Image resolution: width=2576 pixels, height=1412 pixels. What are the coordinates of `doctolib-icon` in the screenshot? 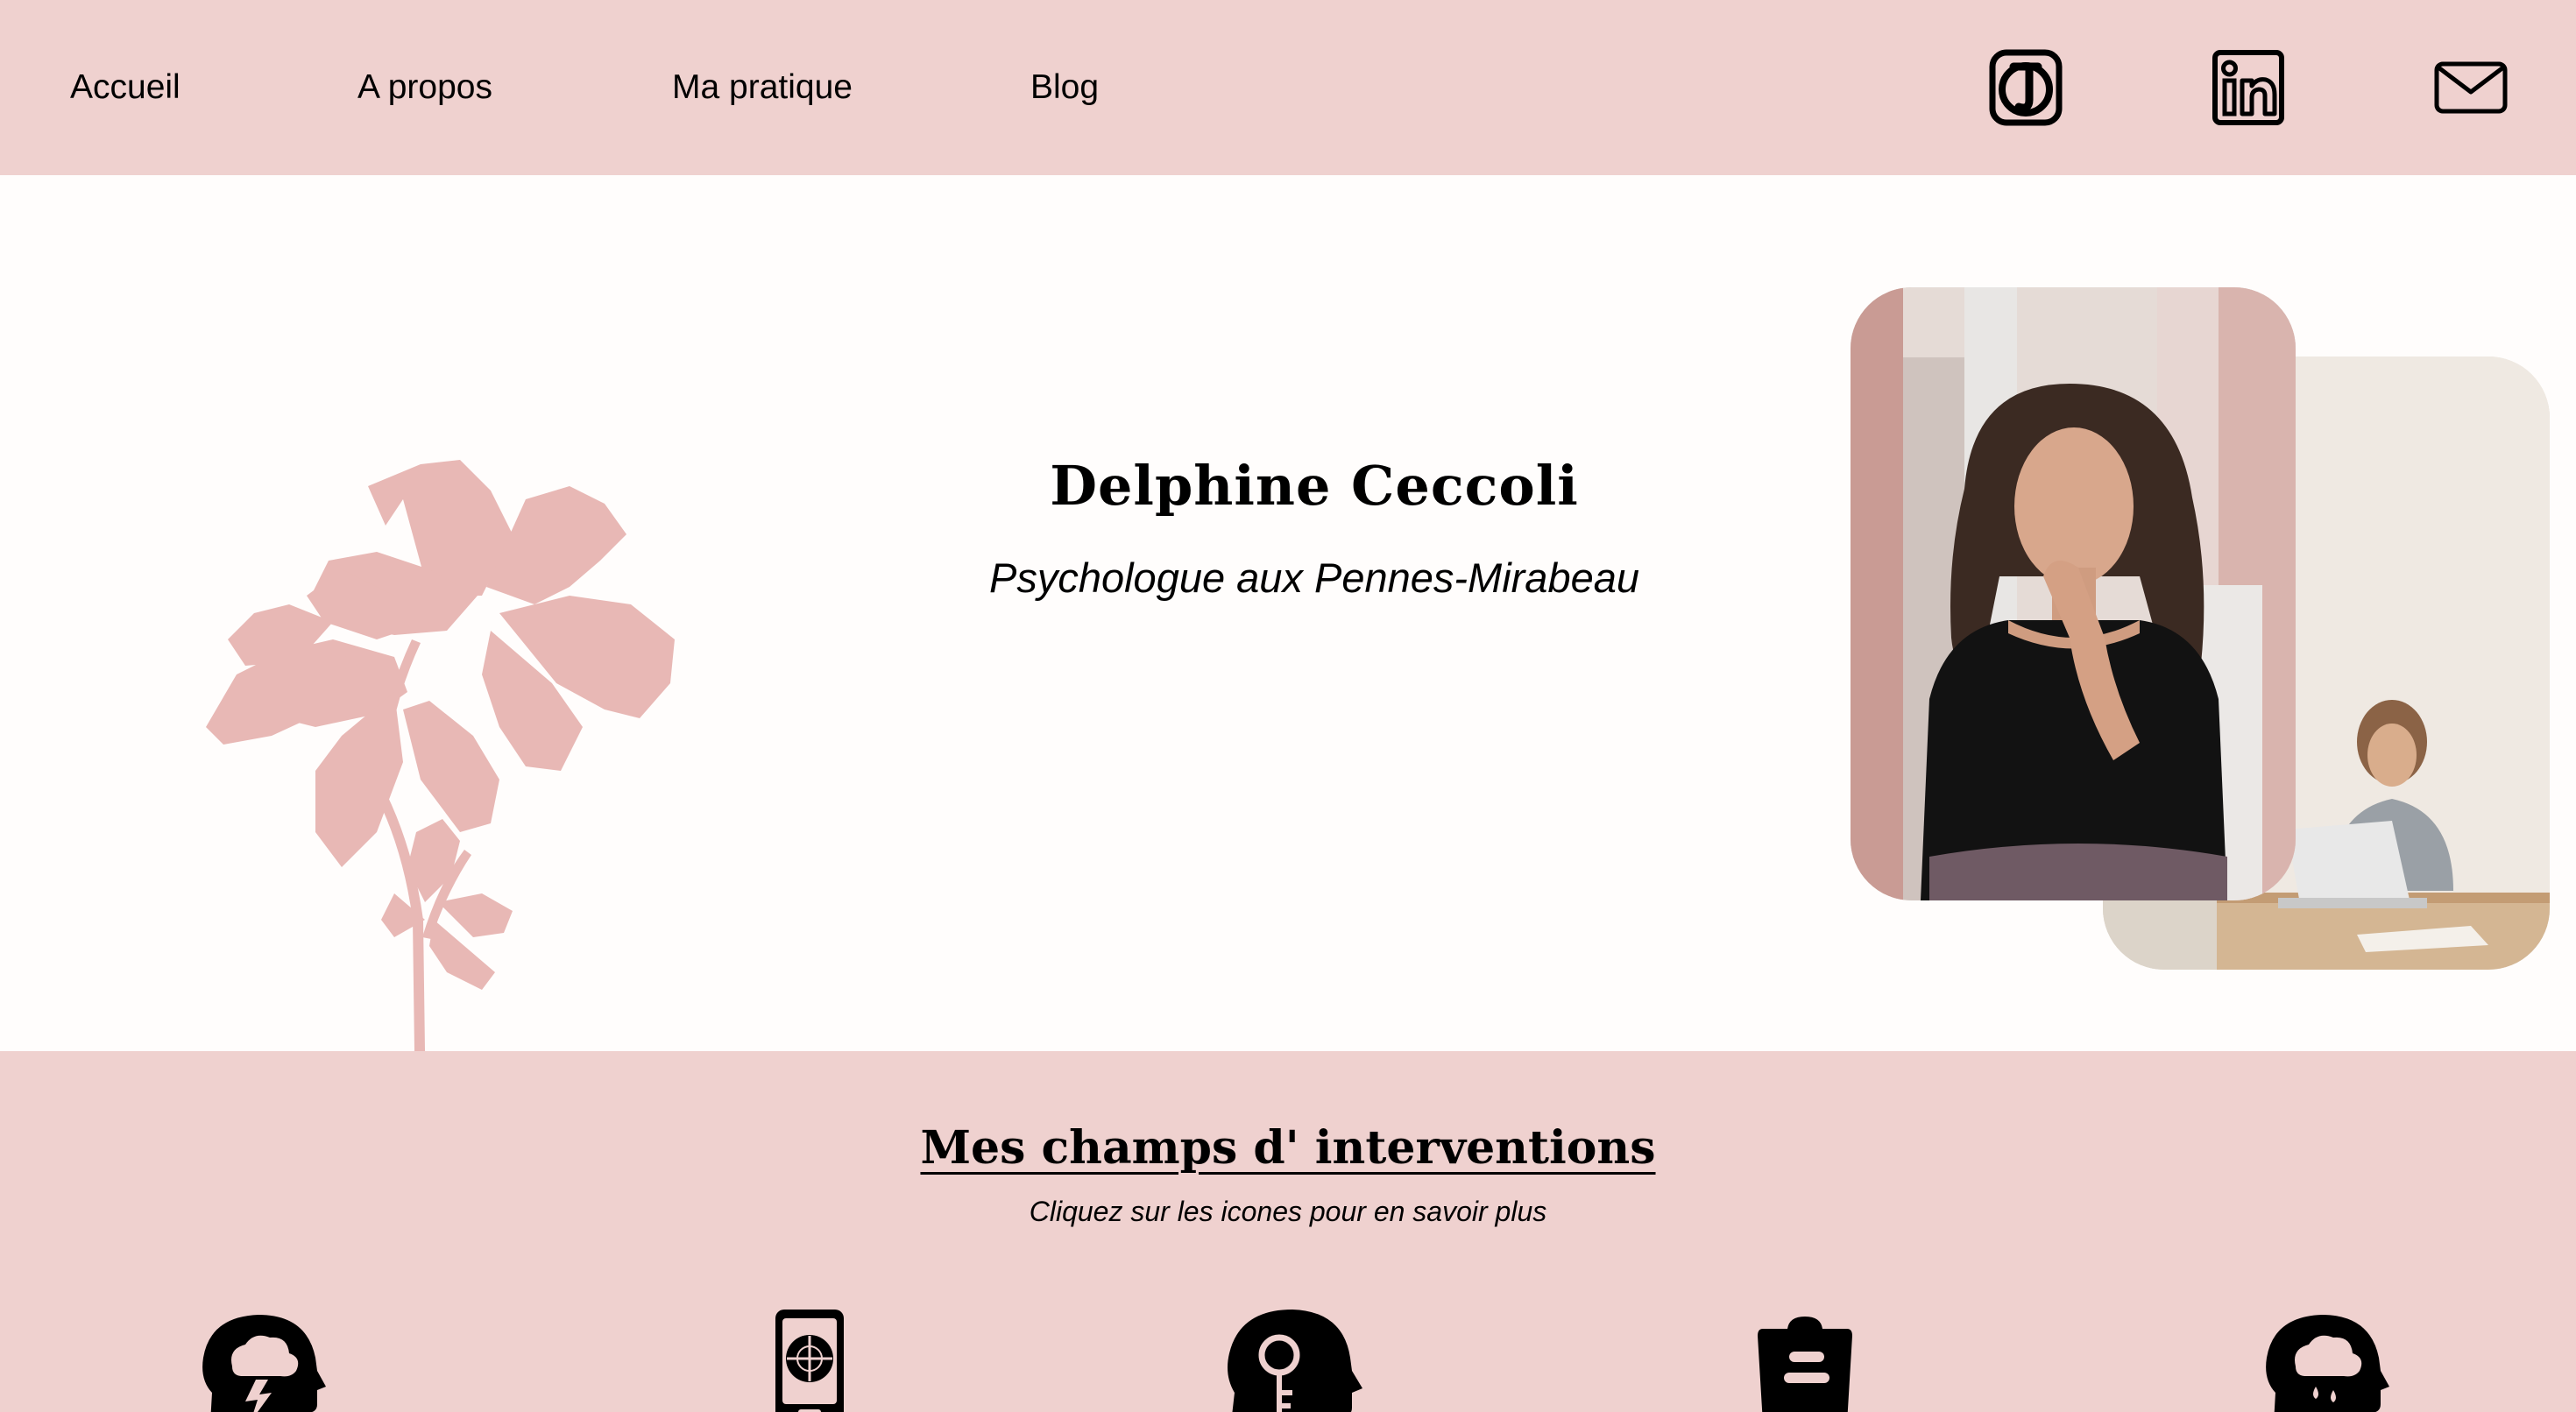 It's located at (2026, 88).